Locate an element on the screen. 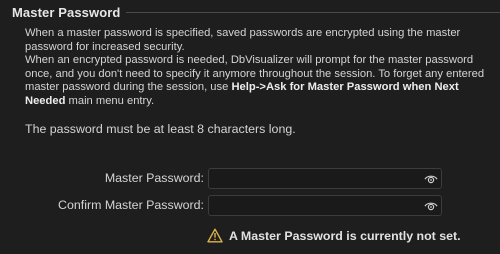 This screenshot has width=500, height=254. confirm-password-field is located at coordinates (325, 205).